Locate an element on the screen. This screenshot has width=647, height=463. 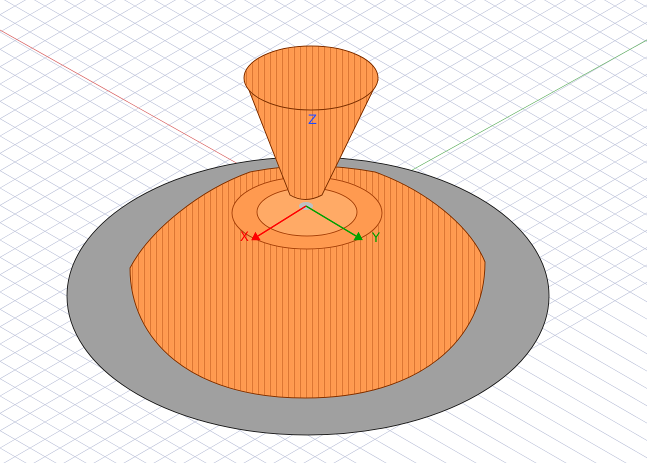
axis-label: Z is located at coordinates (312, 120).